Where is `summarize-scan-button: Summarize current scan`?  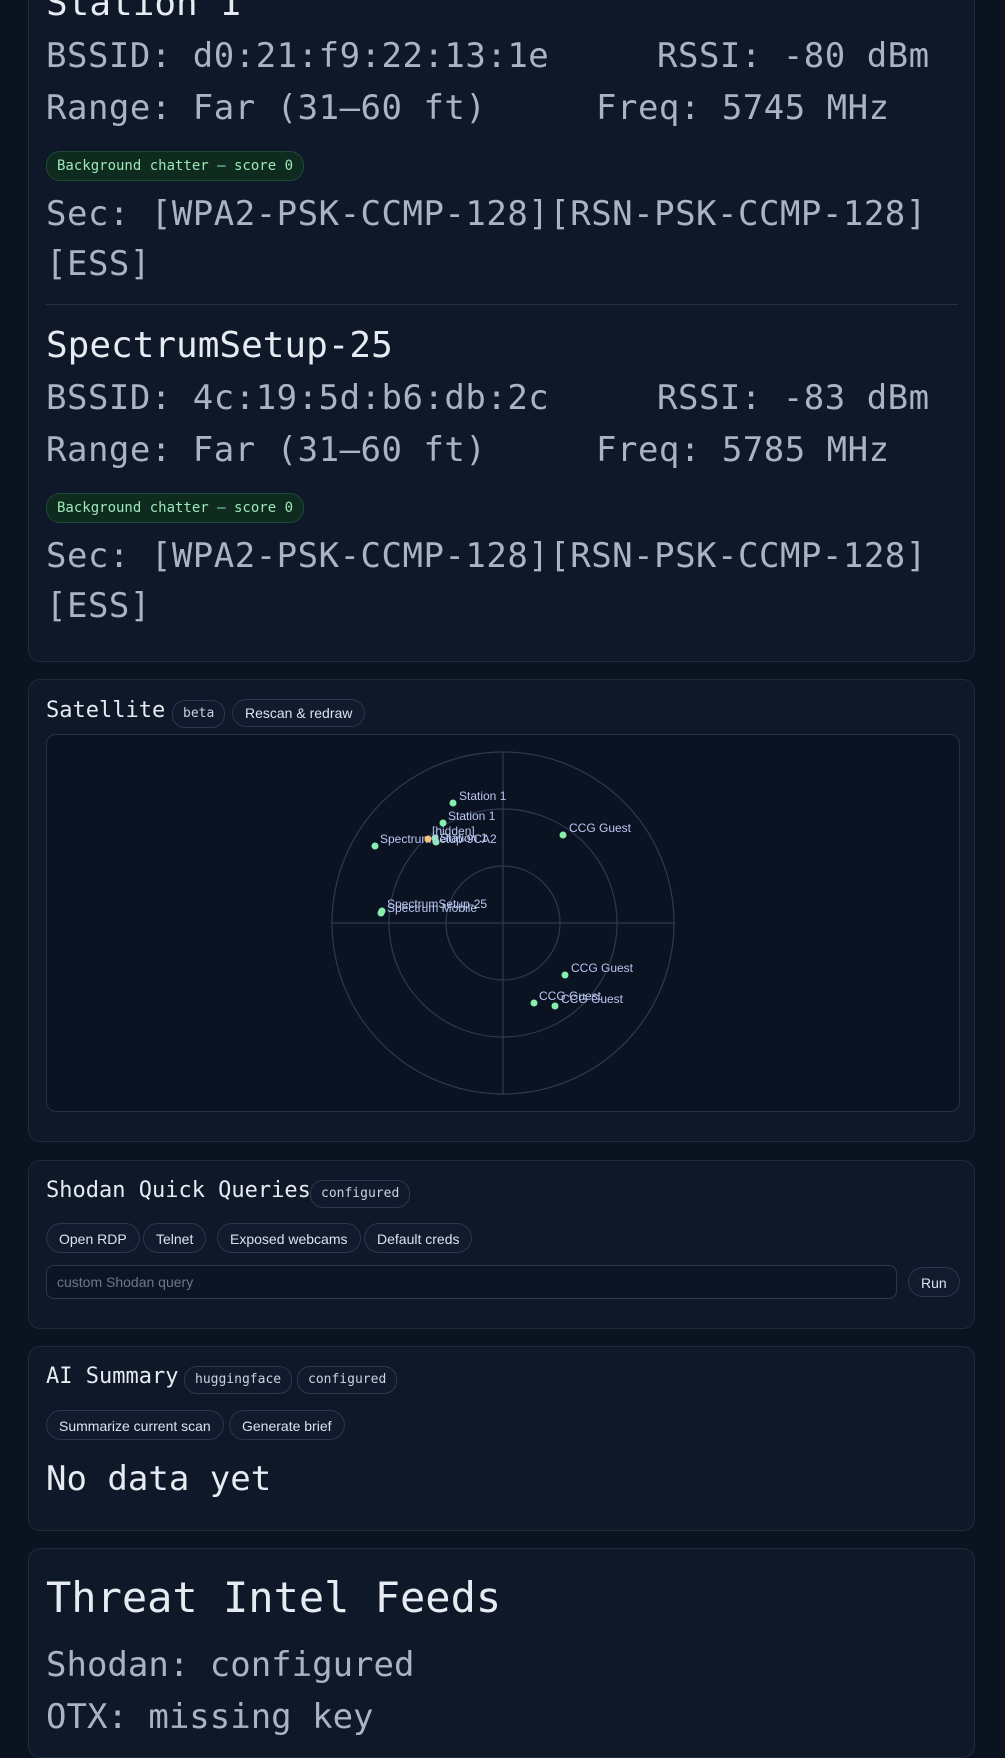 summarize-scan-button: Summarize current scan is located at coordinates (135, 1425).